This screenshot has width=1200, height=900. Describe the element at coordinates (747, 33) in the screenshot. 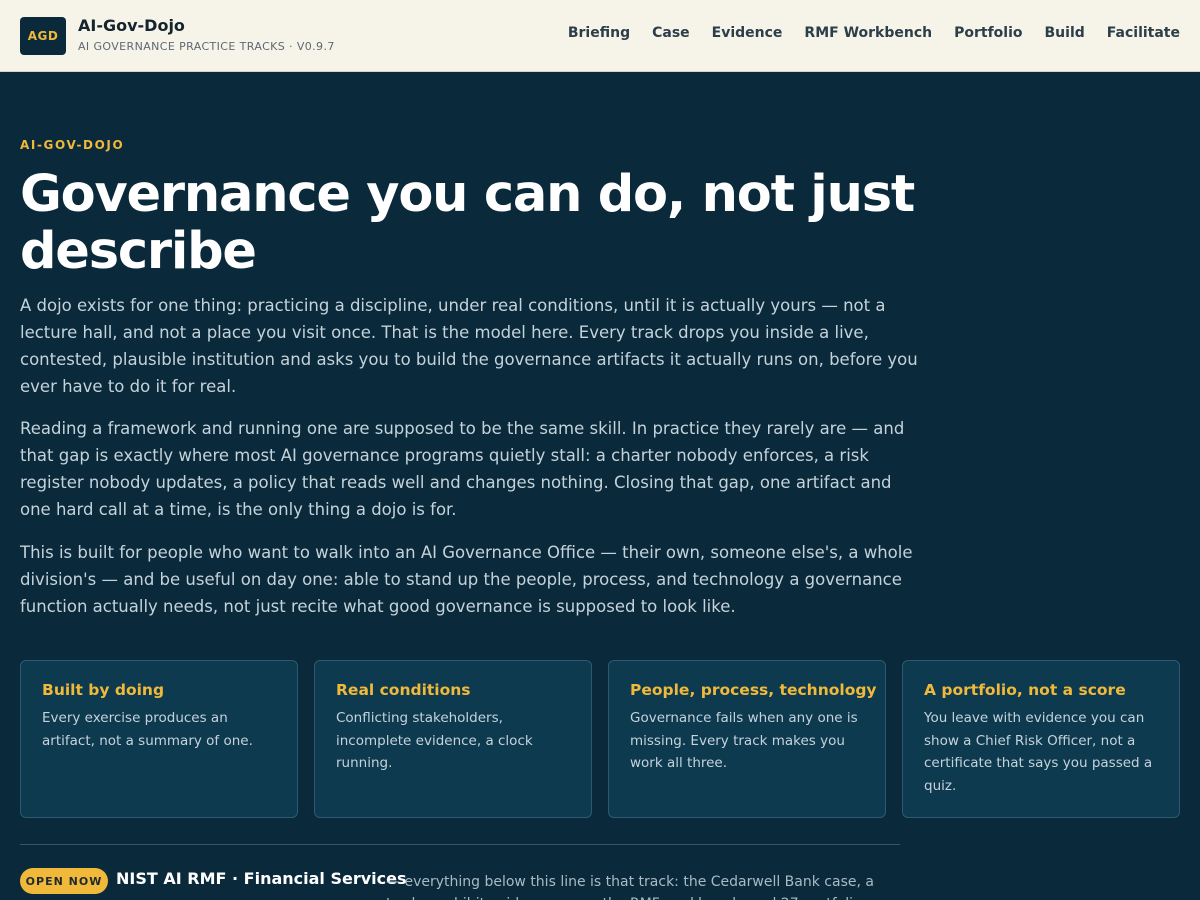

I see `nav-evidence: Evidence` at that location.